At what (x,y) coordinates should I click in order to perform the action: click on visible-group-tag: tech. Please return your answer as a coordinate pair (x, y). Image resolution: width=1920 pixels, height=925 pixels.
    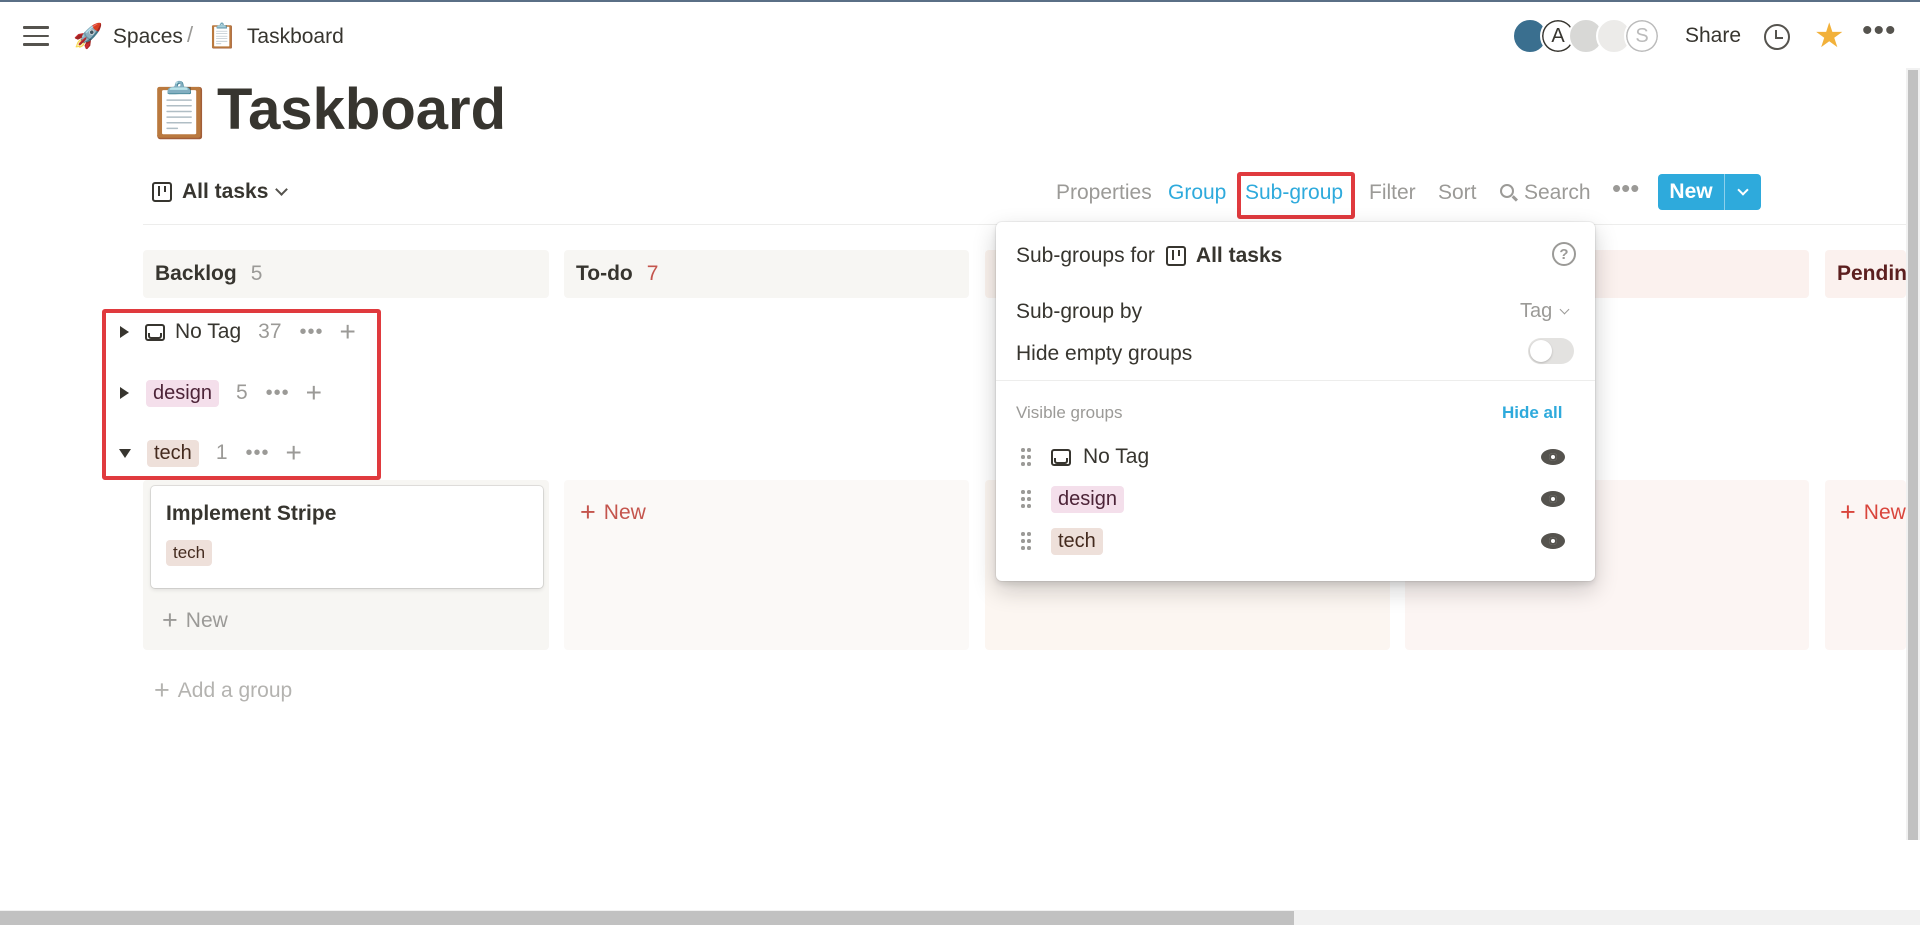
    Looking at the image, I should click on (1077, 541).